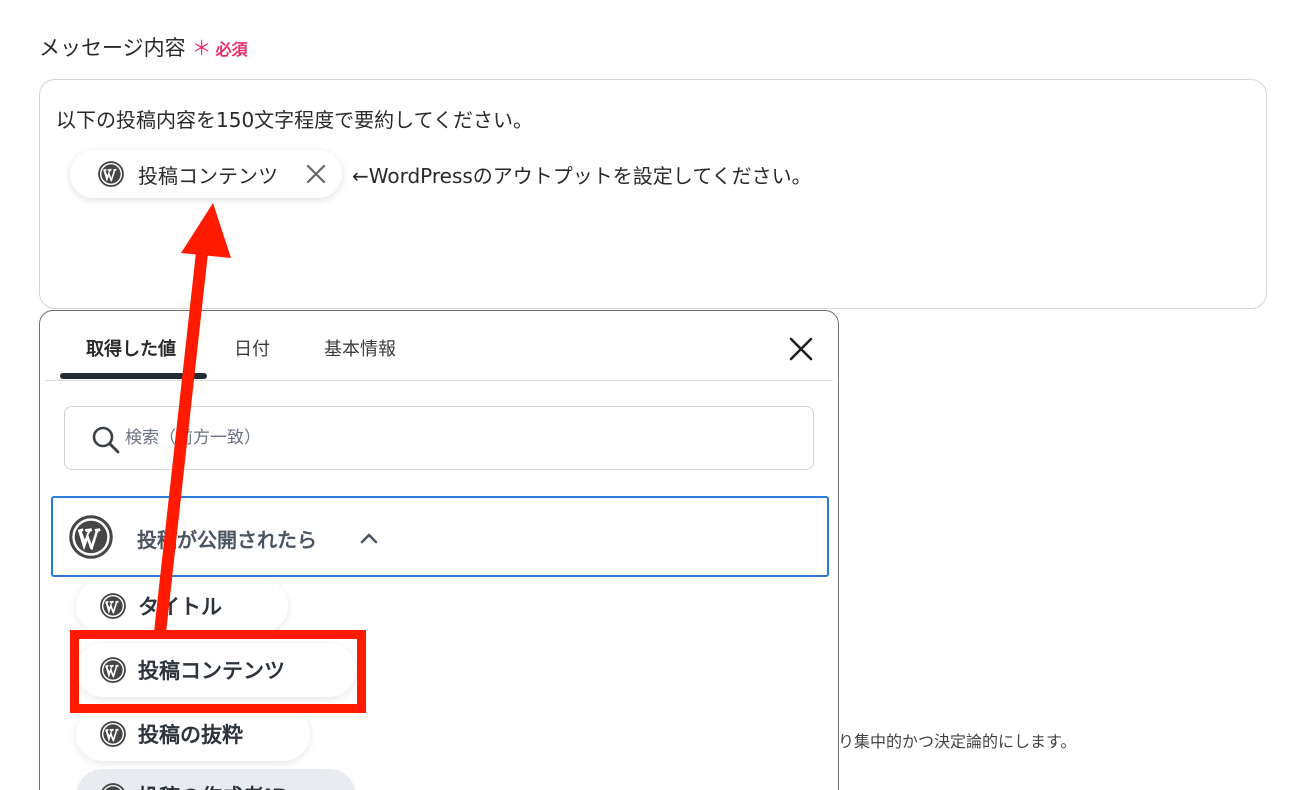  I want to click on search-input, so click(455, 438).